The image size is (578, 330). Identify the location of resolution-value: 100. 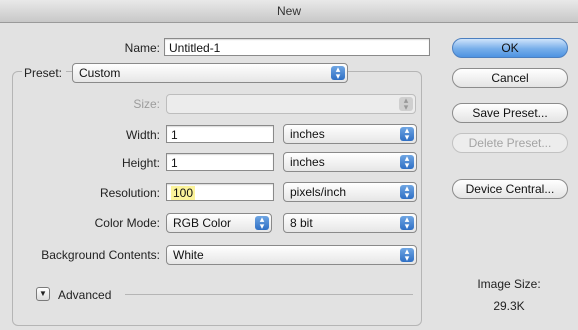
(183, 193).